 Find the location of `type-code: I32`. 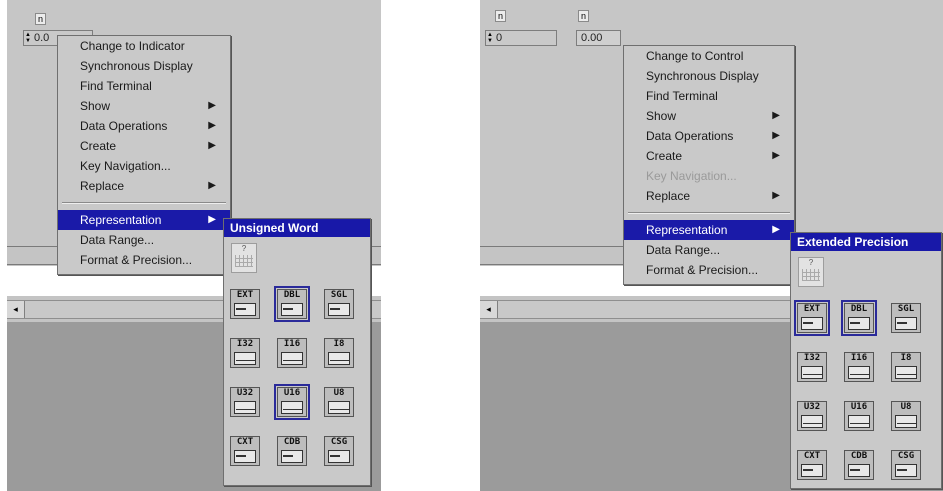

type-code: I32 is located at coordinates (245, 344).